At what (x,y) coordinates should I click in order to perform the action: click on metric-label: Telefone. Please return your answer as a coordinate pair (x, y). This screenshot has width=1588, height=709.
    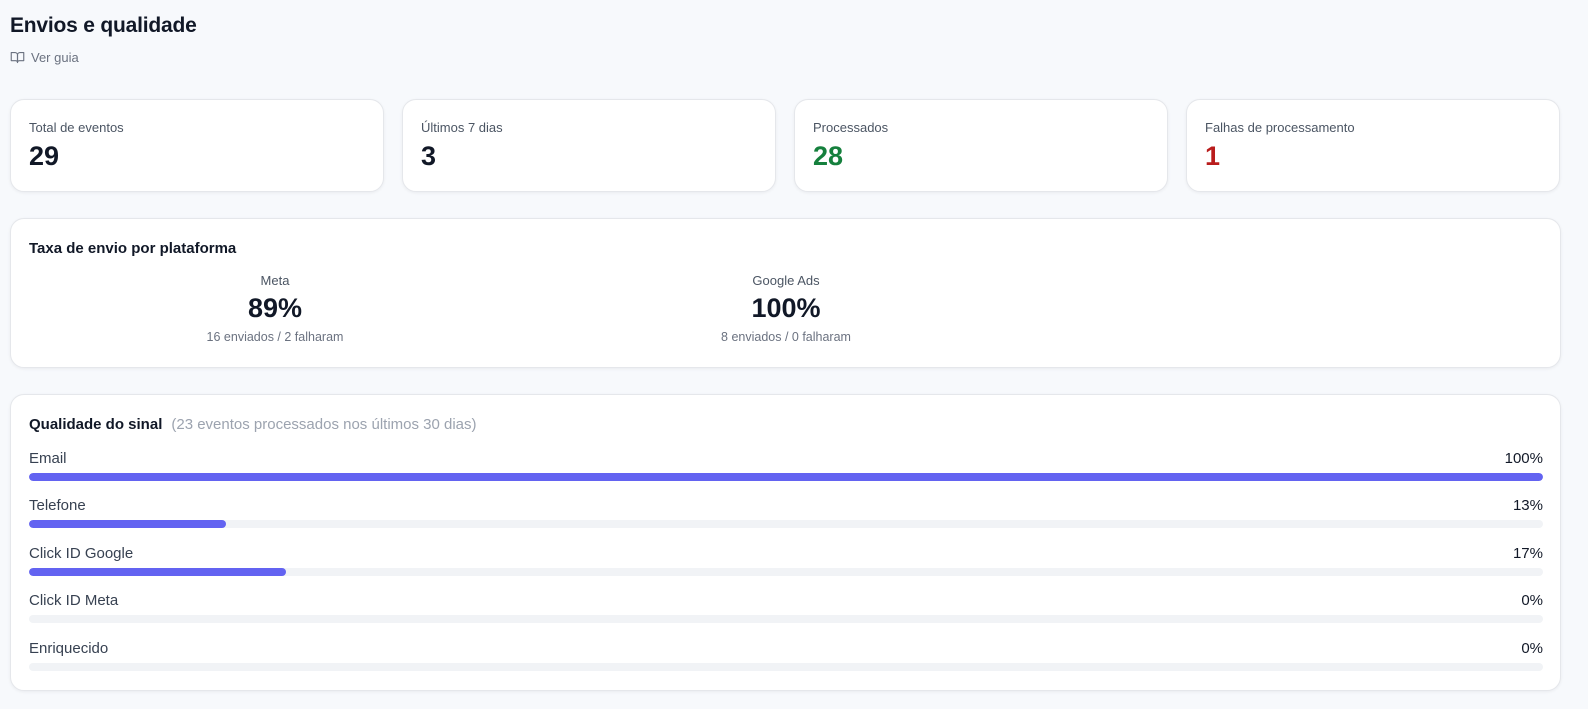
    Looking at the image, I should click on (57, 505).